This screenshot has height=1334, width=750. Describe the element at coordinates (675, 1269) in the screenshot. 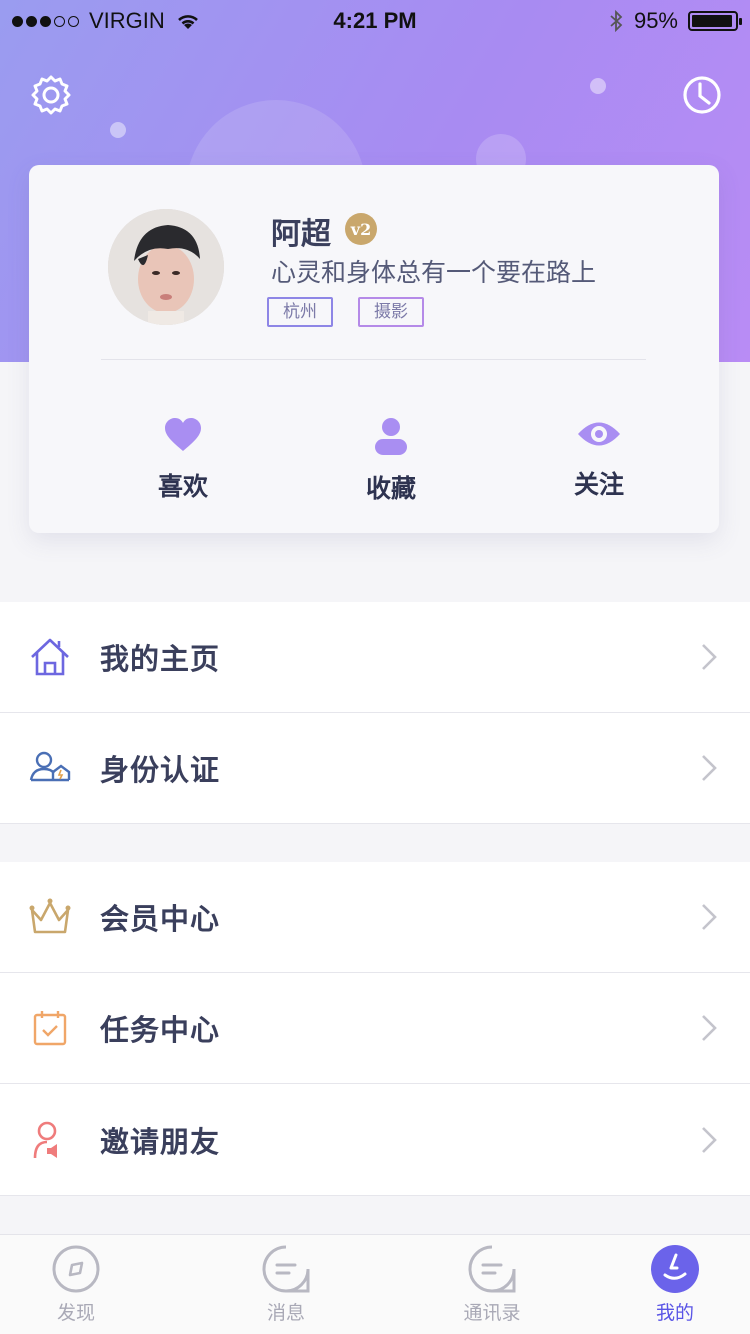

I see `profile-icon` at that location.